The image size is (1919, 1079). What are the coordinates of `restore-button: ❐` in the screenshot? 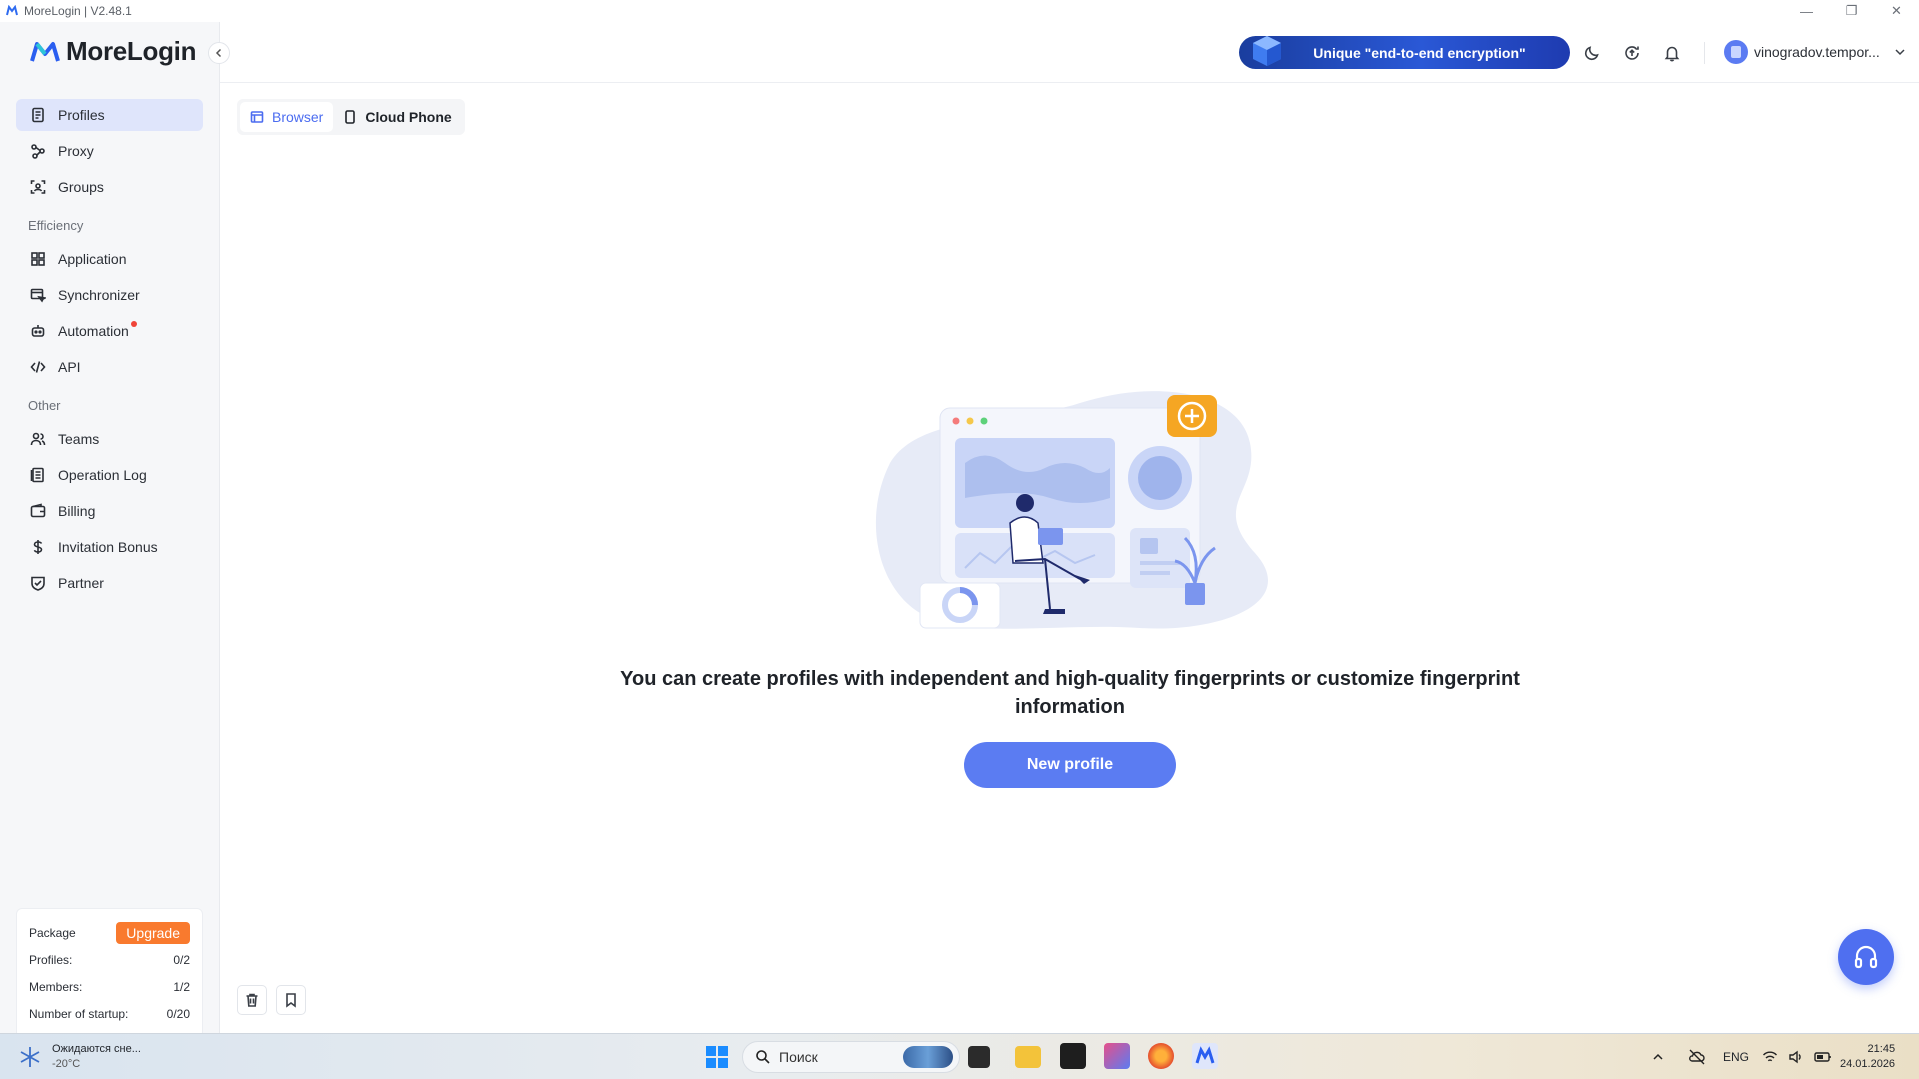 It's located at (1851, 11).